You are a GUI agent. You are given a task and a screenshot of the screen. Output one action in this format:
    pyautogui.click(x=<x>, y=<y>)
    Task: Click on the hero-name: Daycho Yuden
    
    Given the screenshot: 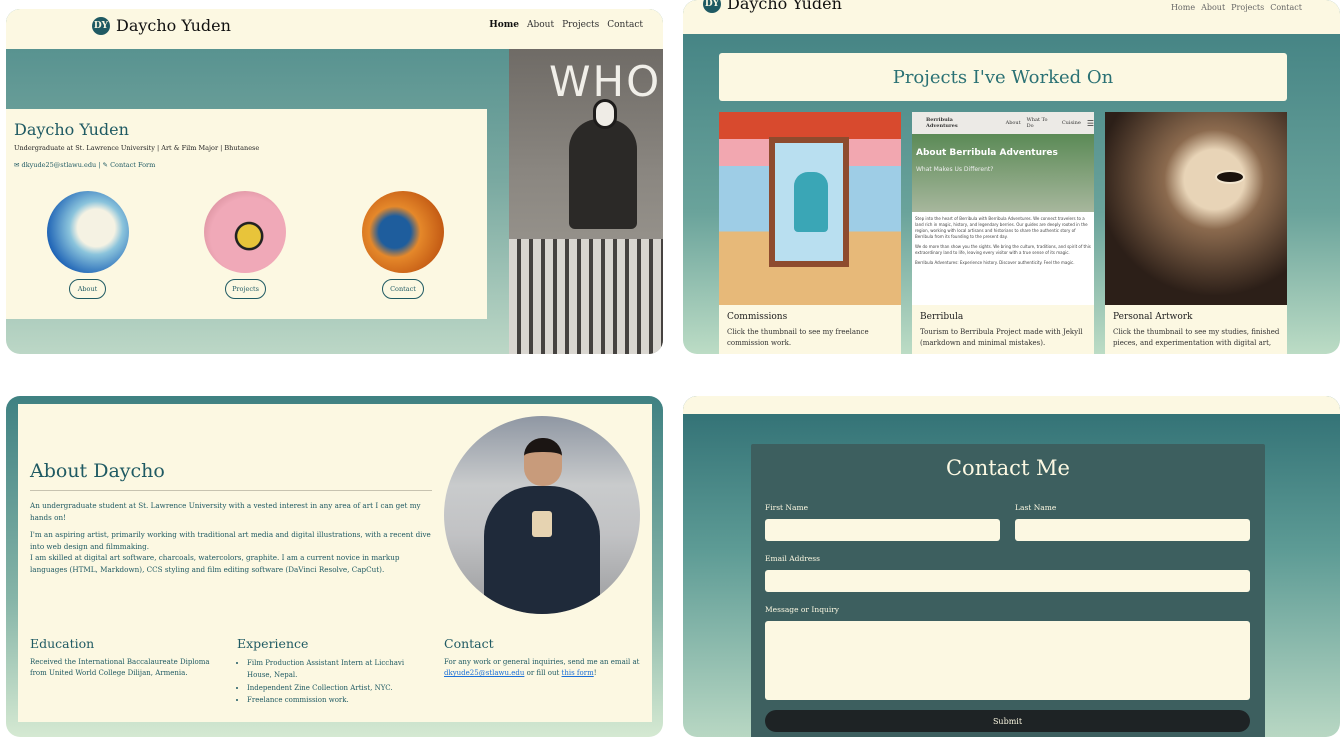 What is the action you would take?
    pyautogui.click(x=71, y=129)
    